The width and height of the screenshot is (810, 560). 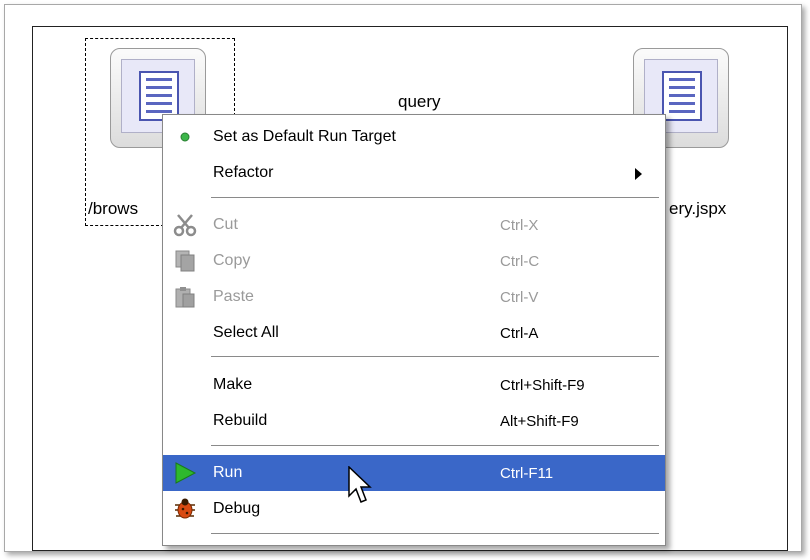 I want to click on paste-icon, so click(x=185, y=297).